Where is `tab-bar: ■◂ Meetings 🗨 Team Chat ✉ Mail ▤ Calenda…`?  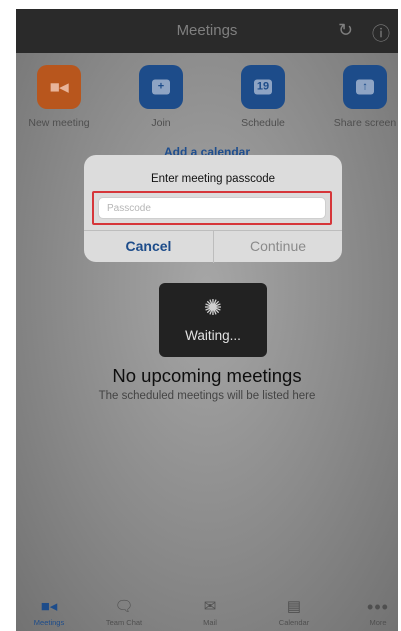 tab-bar: ■◂ Meetings 🗨 Team Chat ✉ Mail ▤ Calenda… is located at coordinates (207, 610).